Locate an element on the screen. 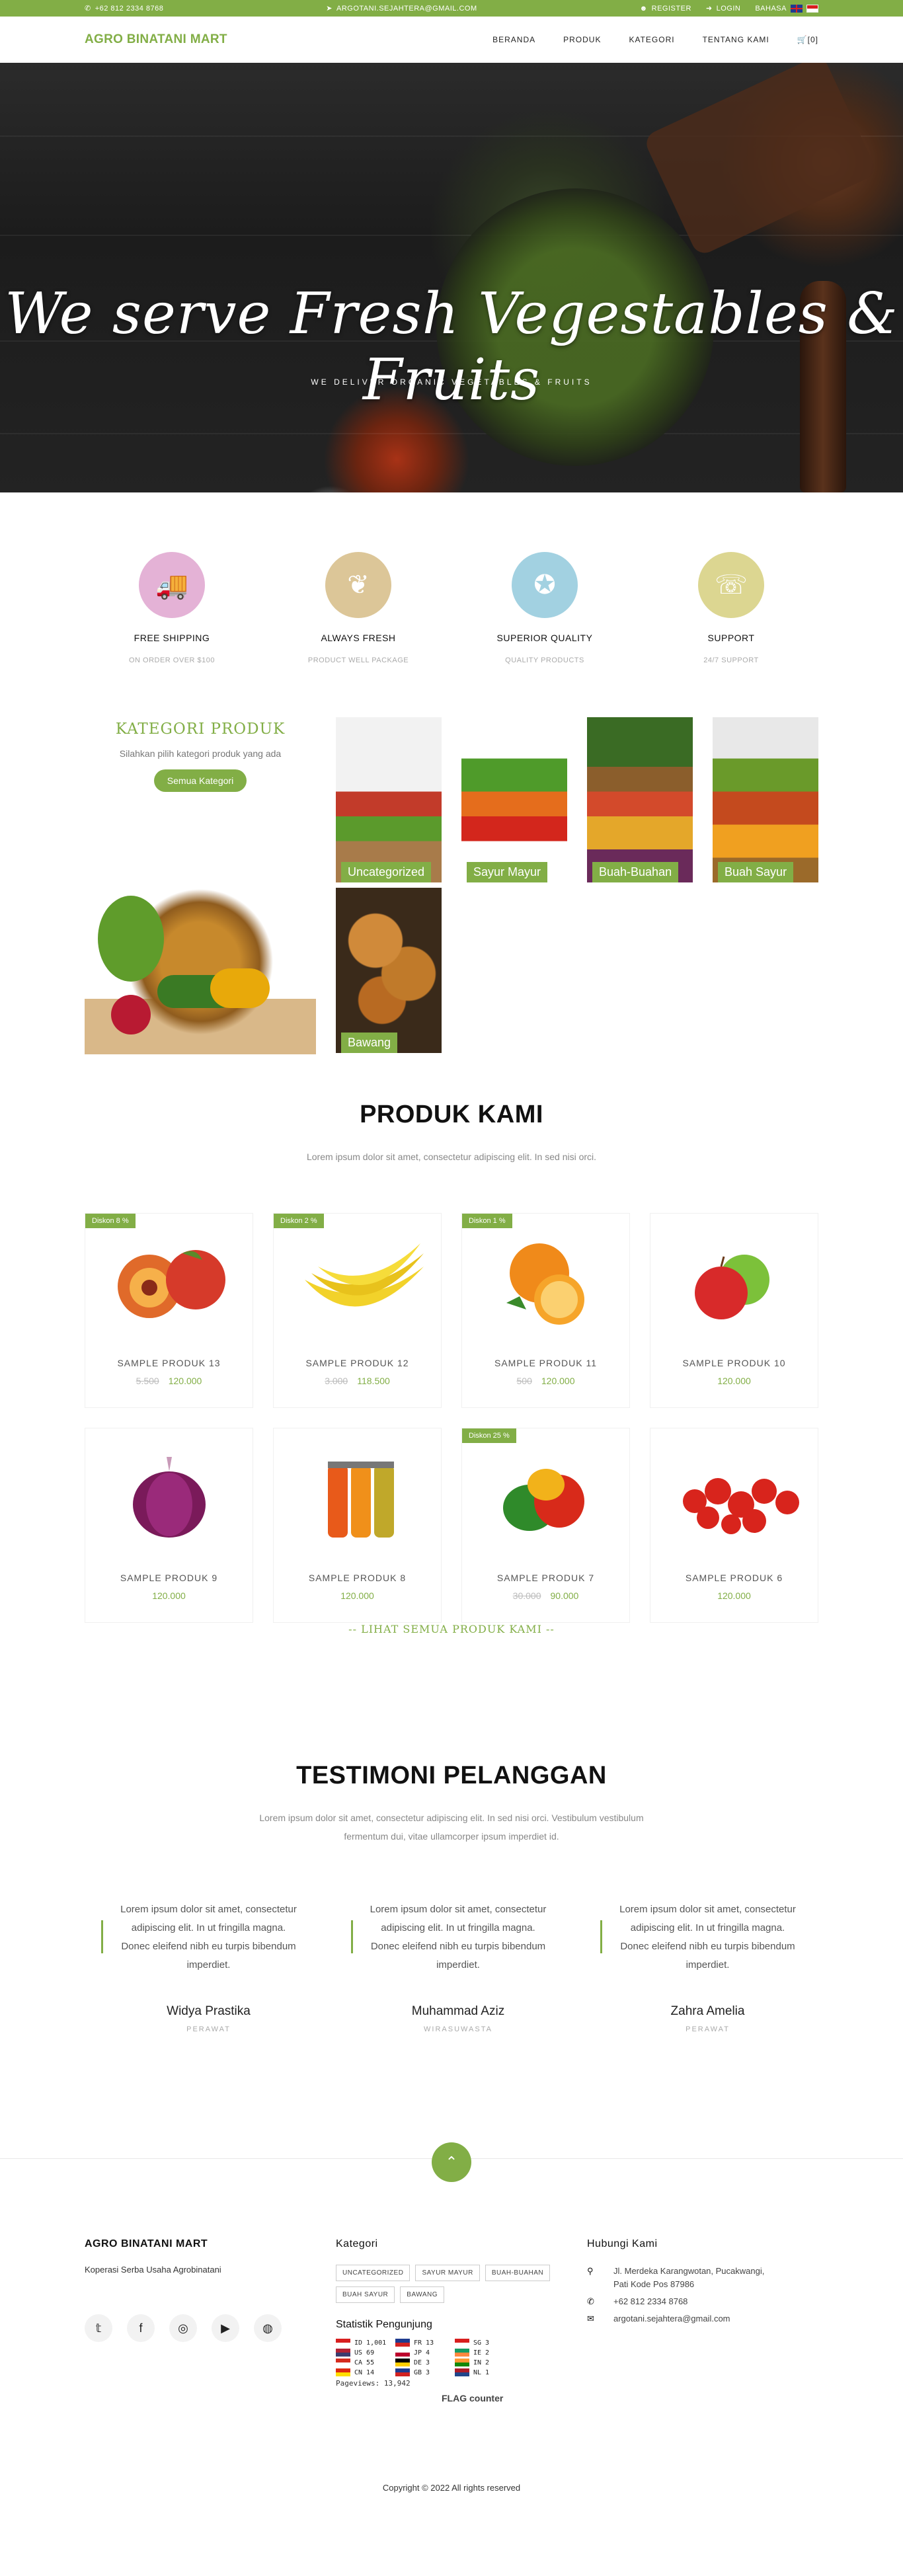 The image size is (903, 2576). category-tile-sayur-mayur: Sayur Mayur is located at coordinates (514, 799).